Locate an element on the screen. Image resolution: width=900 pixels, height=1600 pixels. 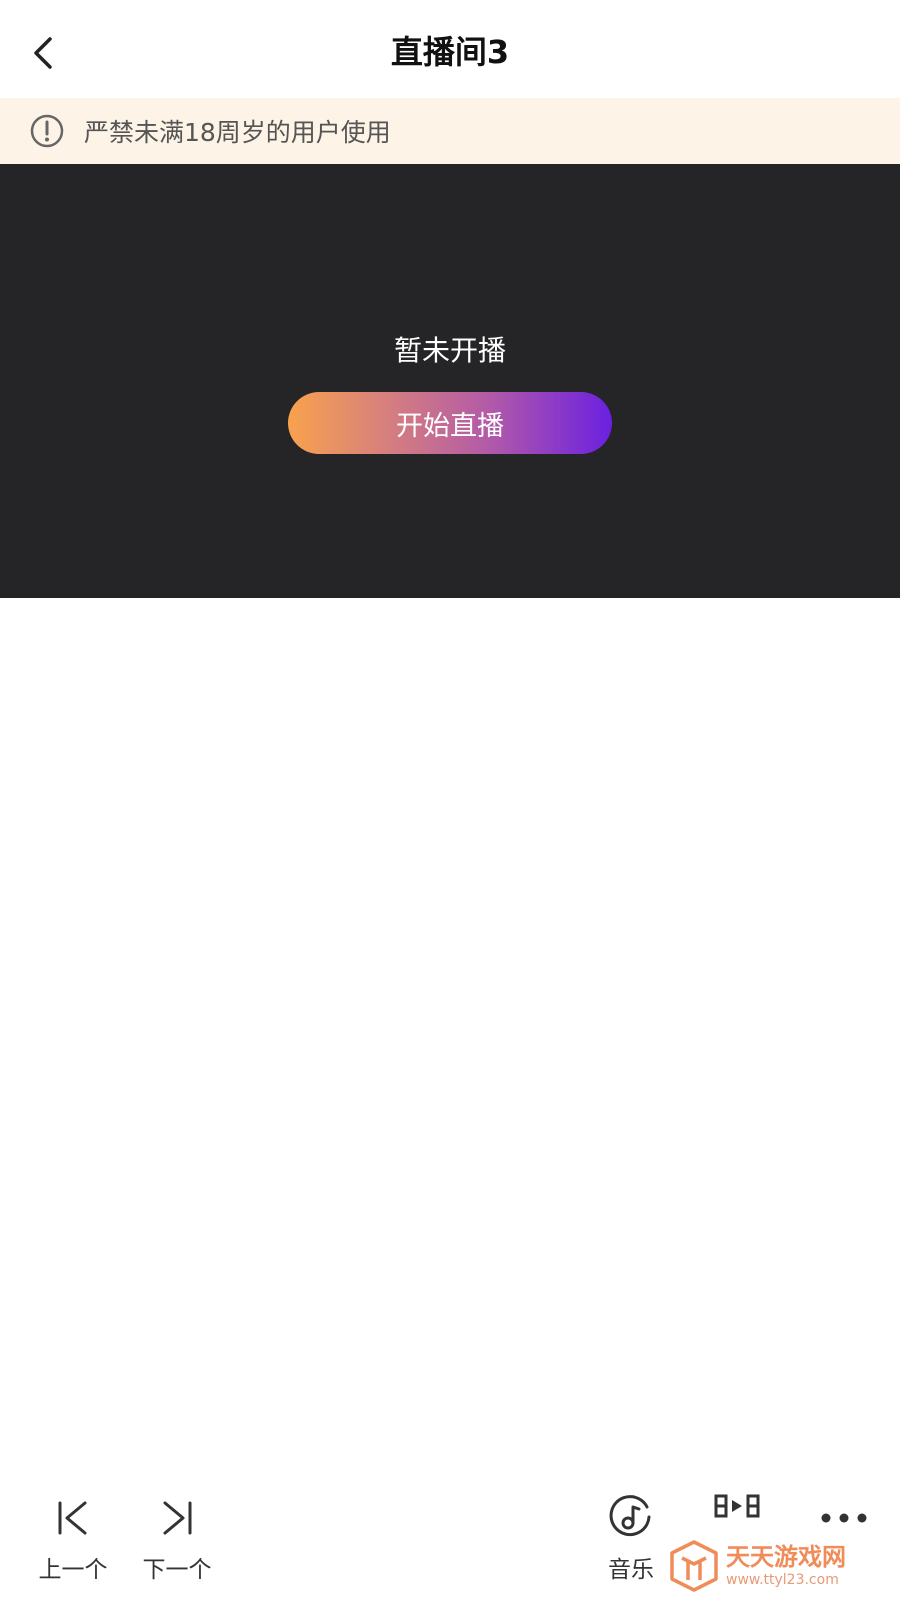
start-live-button: 开始直播 is located at coordinates (450, 423).